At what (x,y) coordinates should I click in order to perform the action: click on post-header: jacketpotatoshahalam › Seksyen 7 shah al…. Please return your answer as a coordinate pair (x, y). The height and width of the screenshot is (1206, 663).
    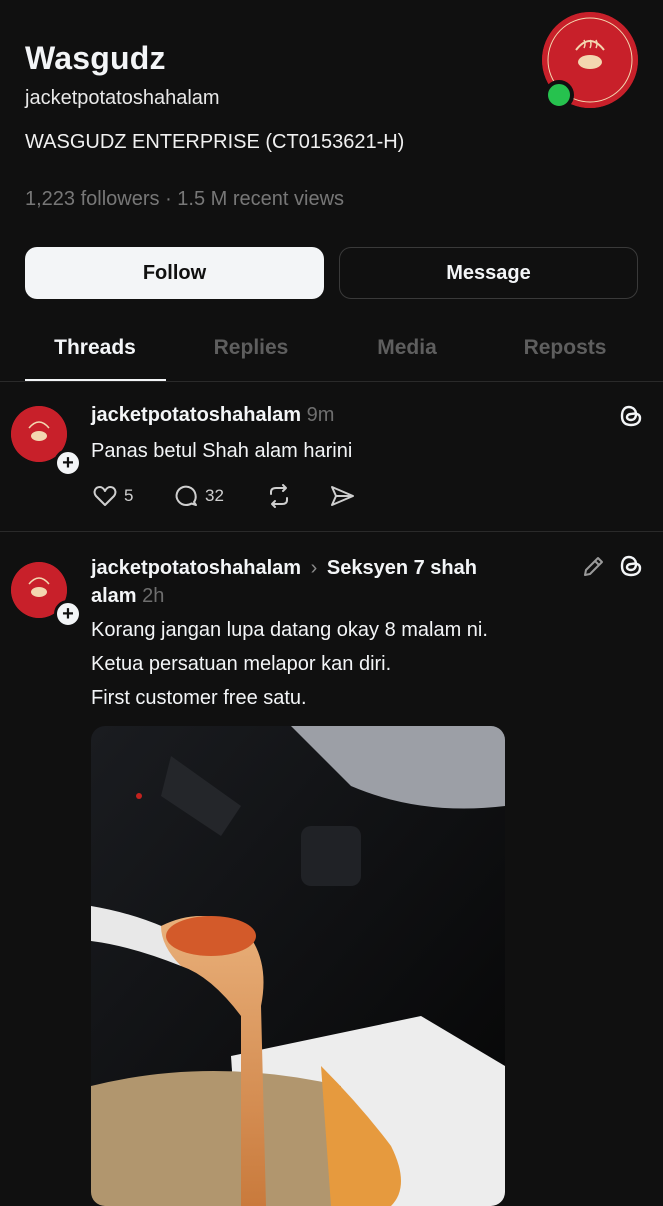
    Looking at the image, I should click on (311, 582).